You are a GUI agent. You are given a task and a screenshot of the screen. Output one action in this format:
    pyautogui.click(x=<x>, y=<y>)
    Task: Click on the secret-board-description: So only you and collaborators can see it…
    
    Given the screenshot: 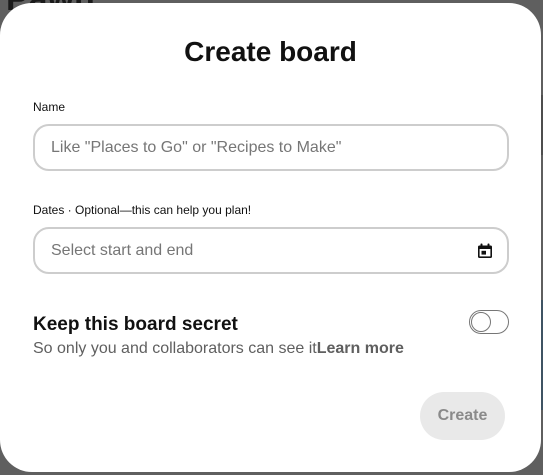 What is the action you would take?
    pyautogui.click(x=218, y=349)
    